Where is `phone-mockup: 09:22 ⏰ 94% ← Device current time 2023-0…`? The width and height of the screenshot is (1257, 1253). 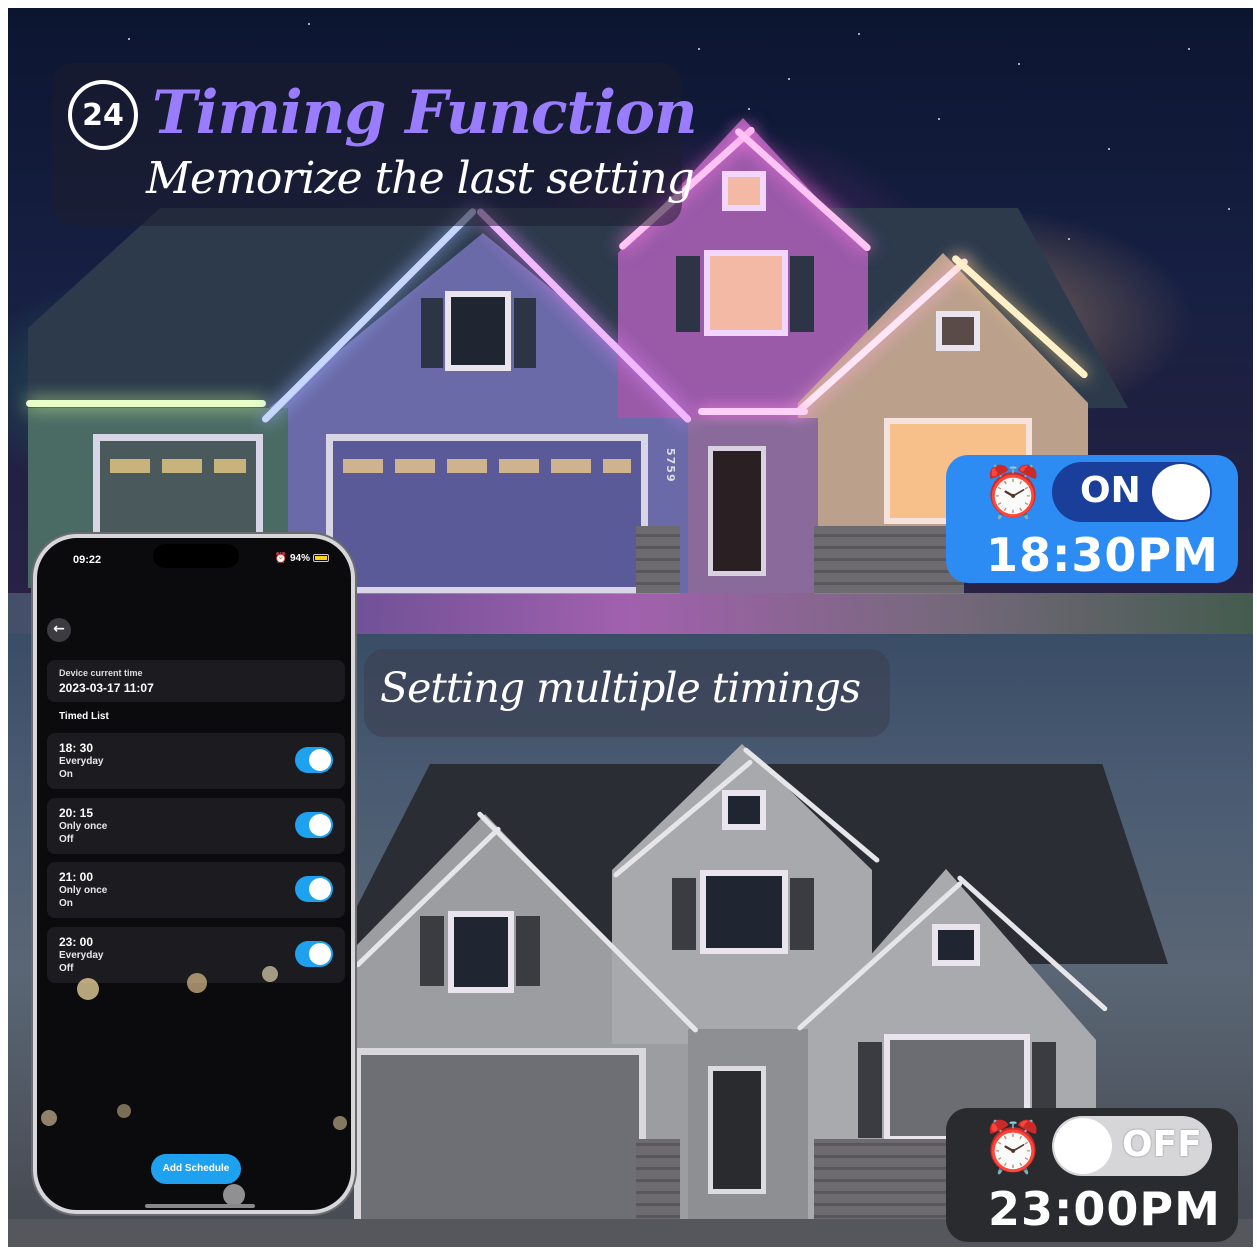
phone-mockup: 09:22 ⏰ 94% ← Device current time 2023-0… is located at coordinates (194, 874).